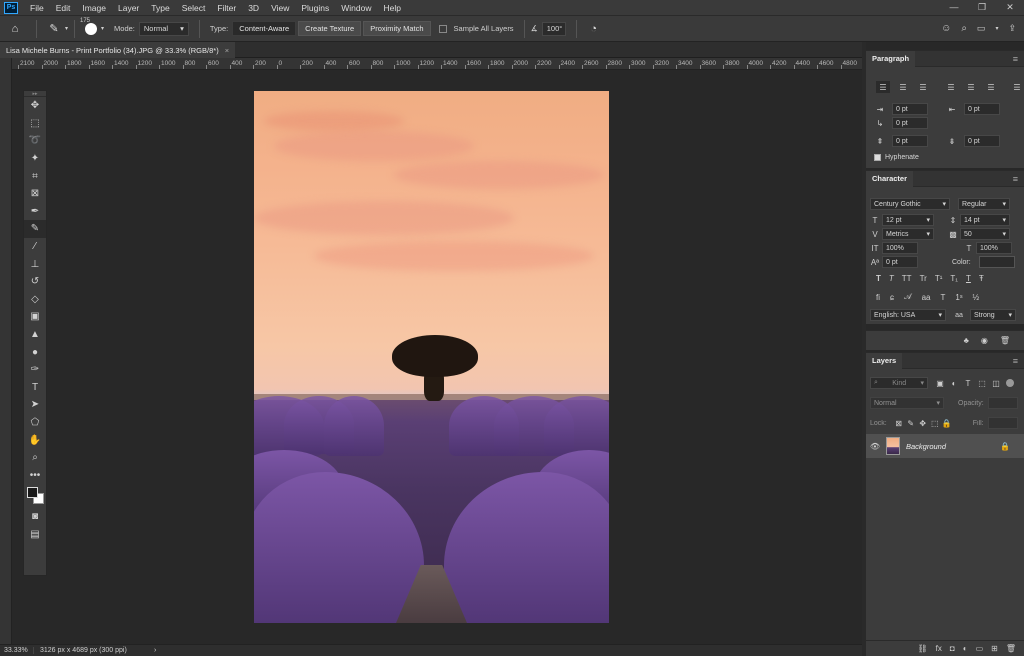 This screenshot has height=656, width=1024. Describe the element at coordinates (984, 204) in the screenshot. I see `font-style-select: Regular ▾` at that location.